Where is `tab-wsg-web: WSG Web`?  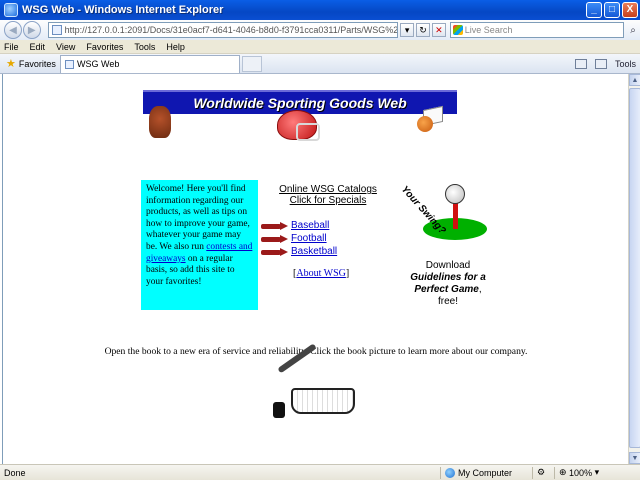
tab-wsg-web: WSG Web is located at coordinates (150, 63).